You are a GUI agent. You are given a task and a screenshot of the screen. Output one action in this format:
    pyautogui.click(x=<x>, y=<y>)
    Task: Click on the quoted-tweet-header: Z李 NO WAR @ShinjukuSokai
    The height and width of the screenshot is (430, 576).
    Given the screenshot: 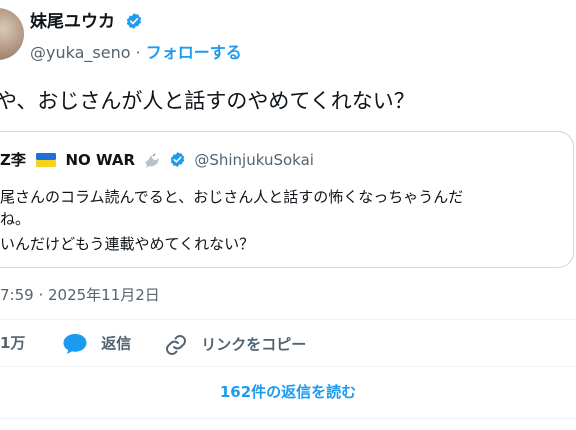 What is the action you would take?
    pyautogui.click(x=157, y=160)
    